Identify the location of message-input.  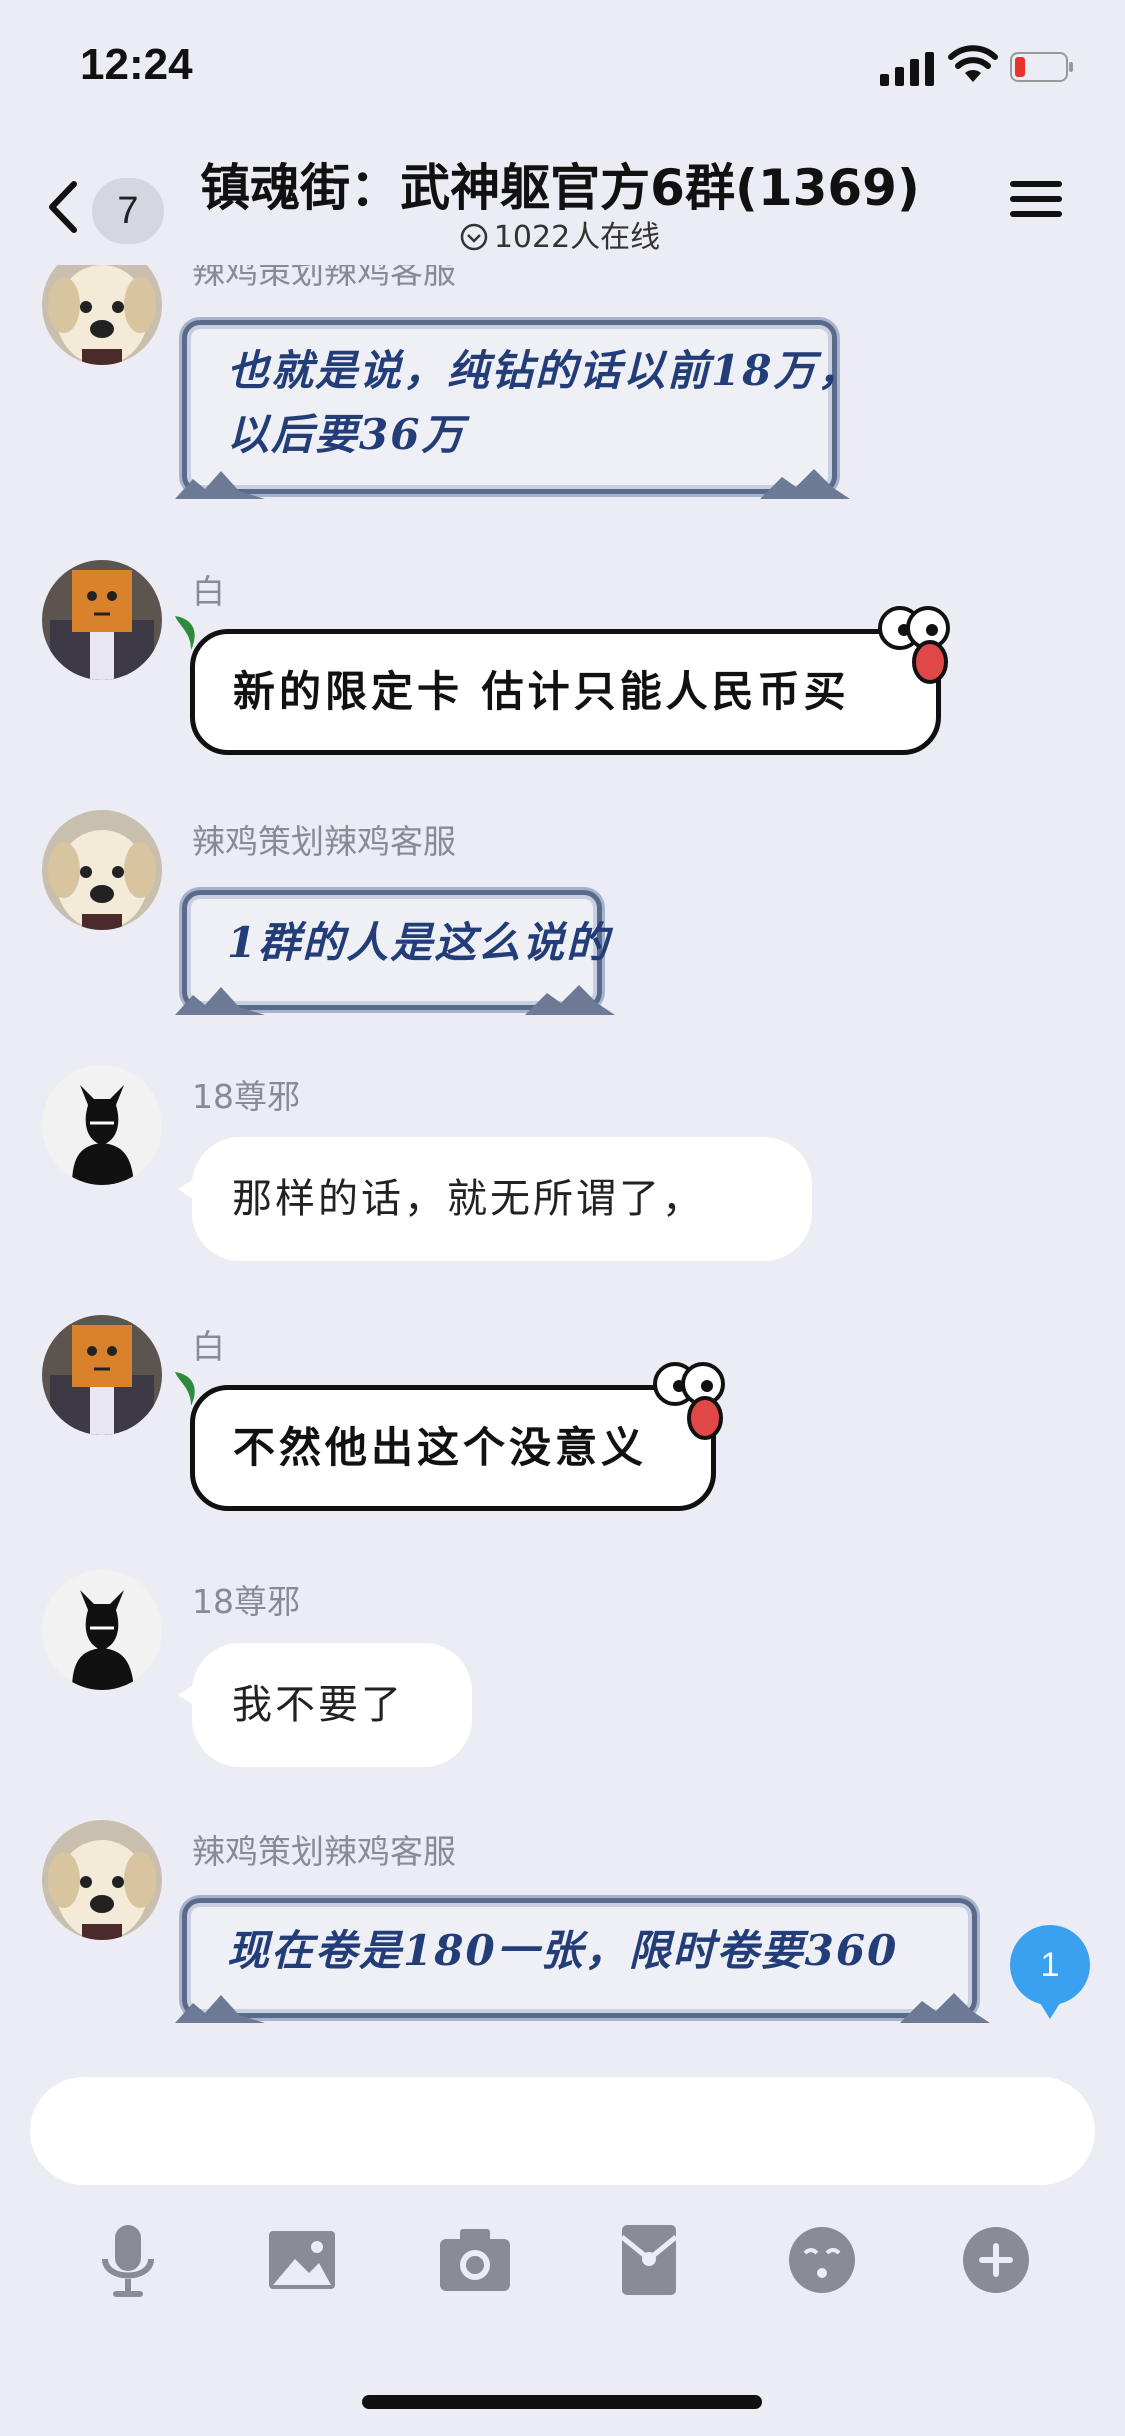
(562, 2131).